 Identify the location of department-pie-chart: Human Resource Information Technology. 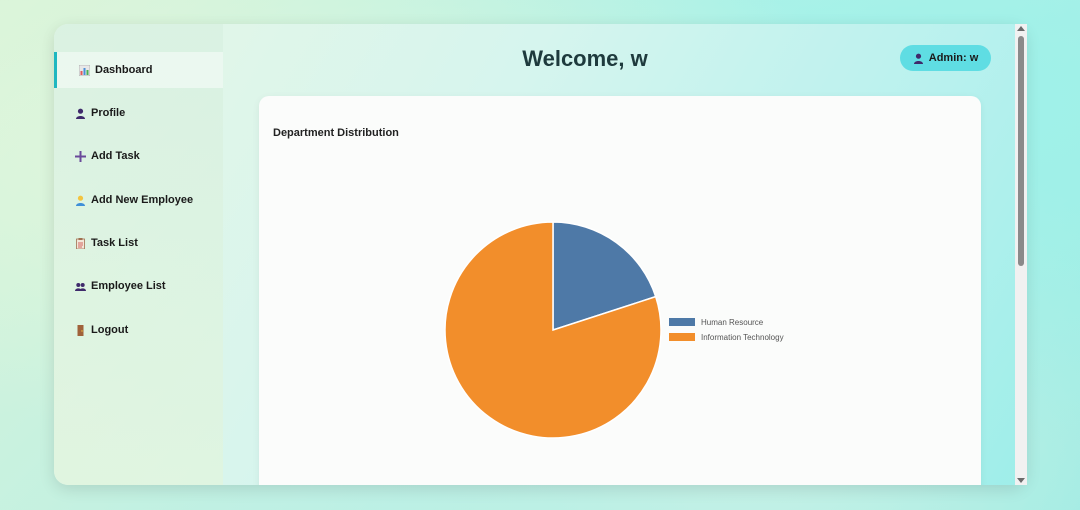
(614, 330).